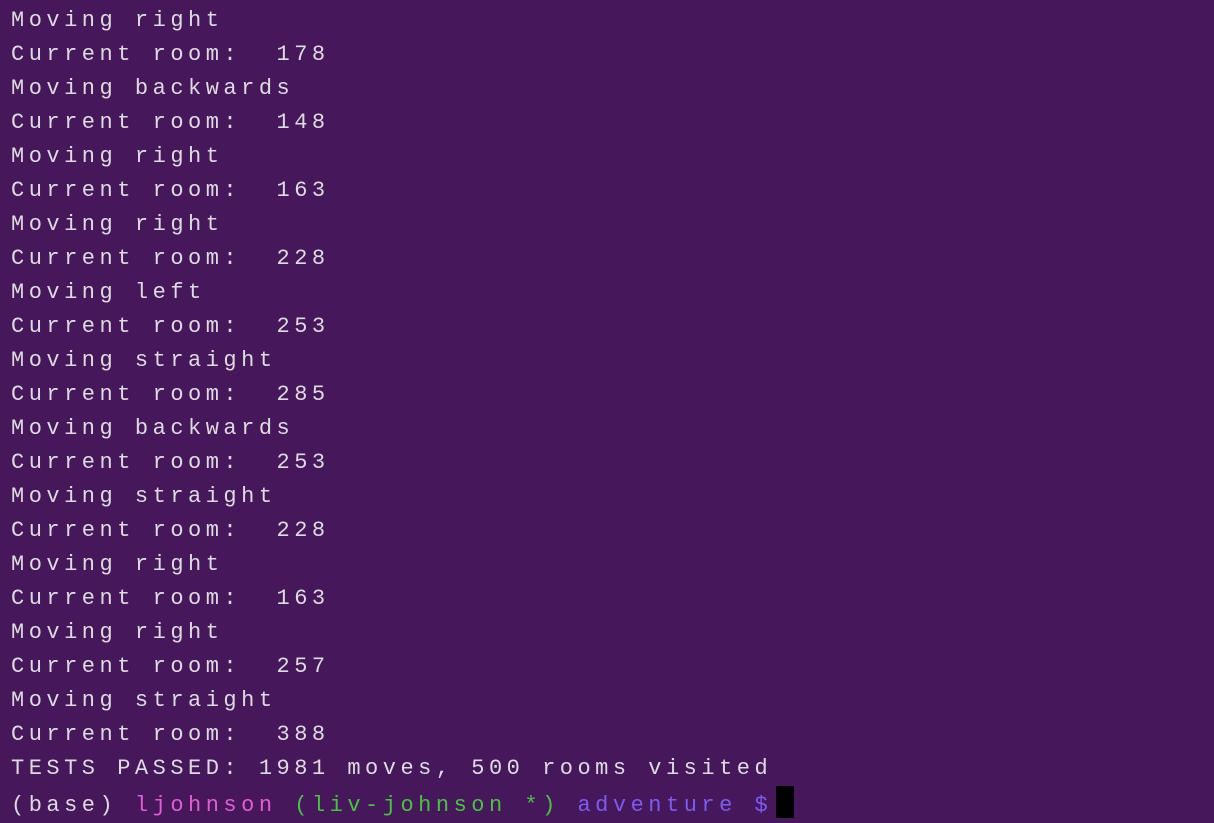 The width and height of the screenshot is (1214, 823). Describe the element at coordinates (108, 292) in the screenshot. I see `terminal-line: Moving left` at that location.